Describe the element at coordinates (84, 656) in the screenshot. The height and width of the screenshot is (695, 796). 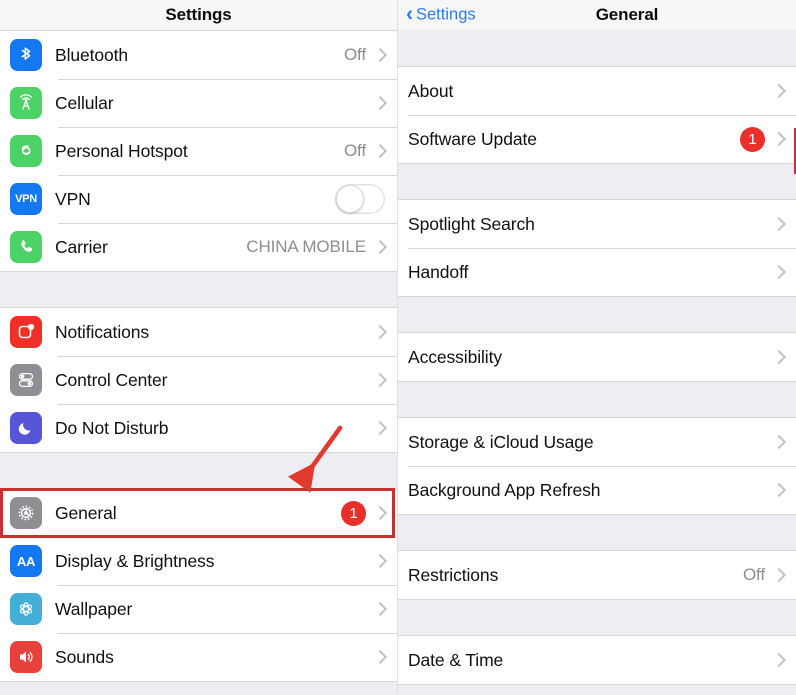
I see `row-label: Sounds` at that location.